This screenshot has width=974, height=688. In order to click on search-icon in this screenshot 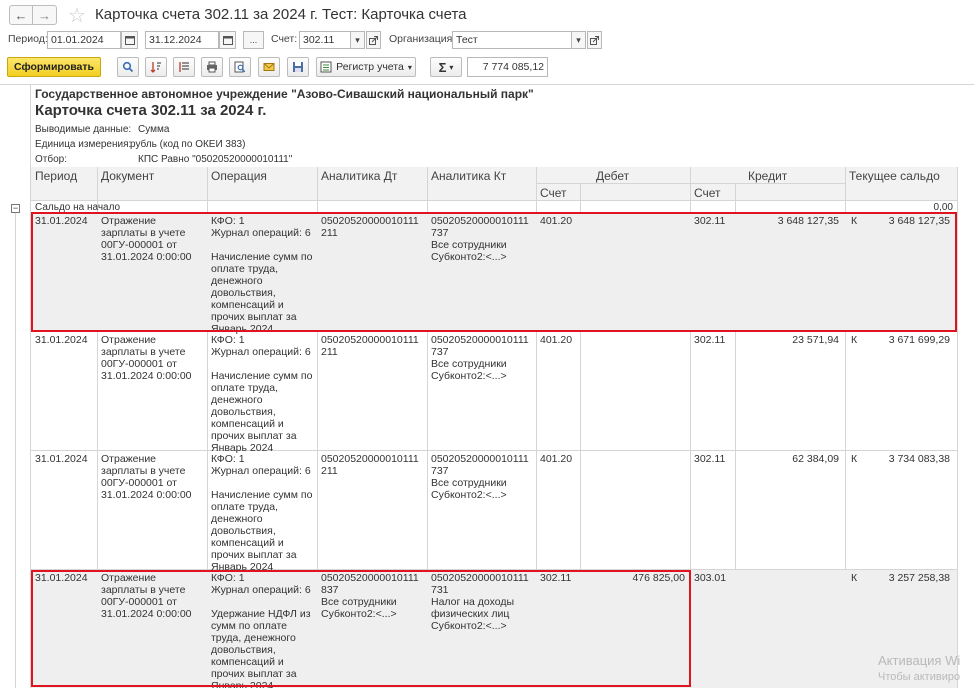, I will do `click(128, 67)`.